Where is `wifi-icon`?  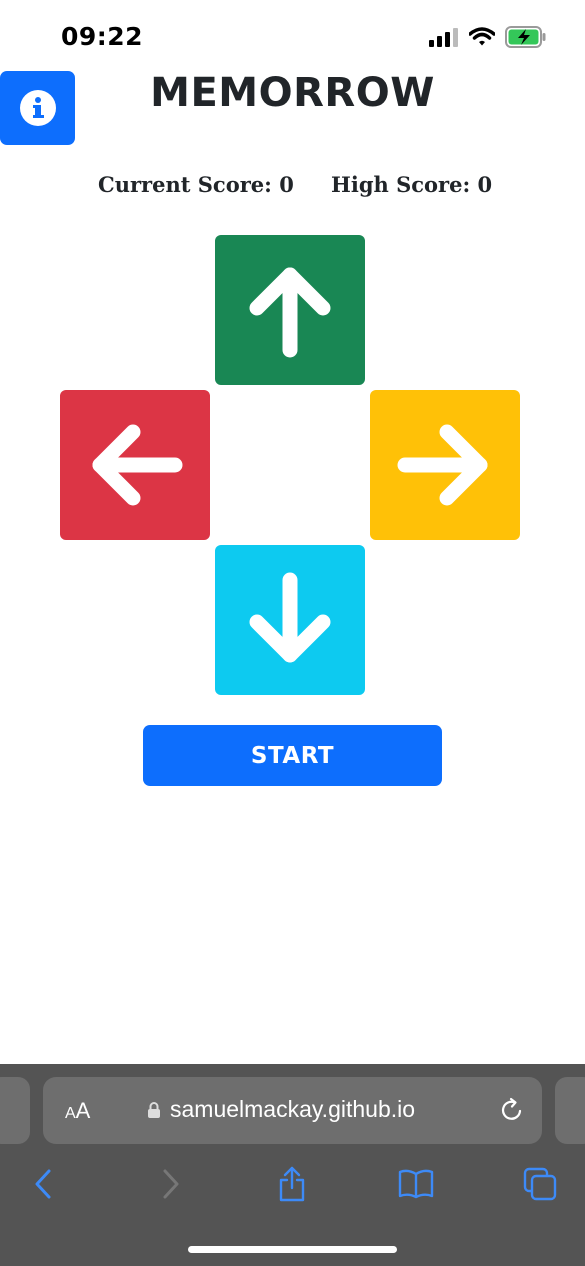 wifi-icon is located at coordinates (482, 36).